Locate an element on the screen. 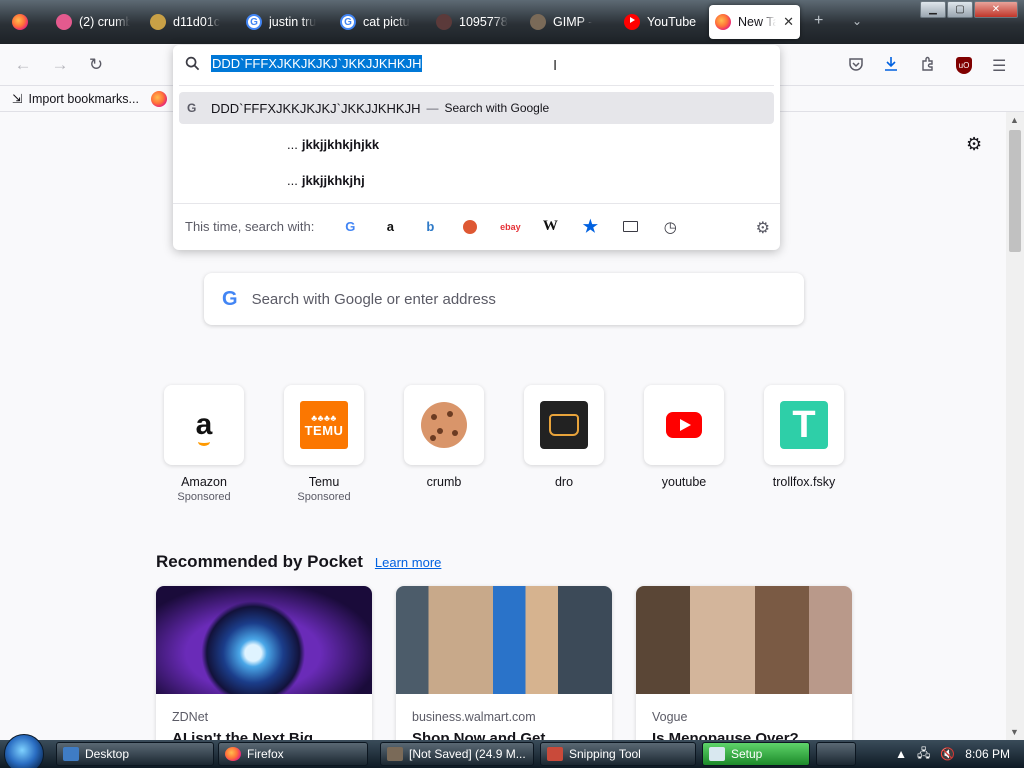 This screenshot has height=768, width=1024. boot-icon is located at coordinates (564, 425).